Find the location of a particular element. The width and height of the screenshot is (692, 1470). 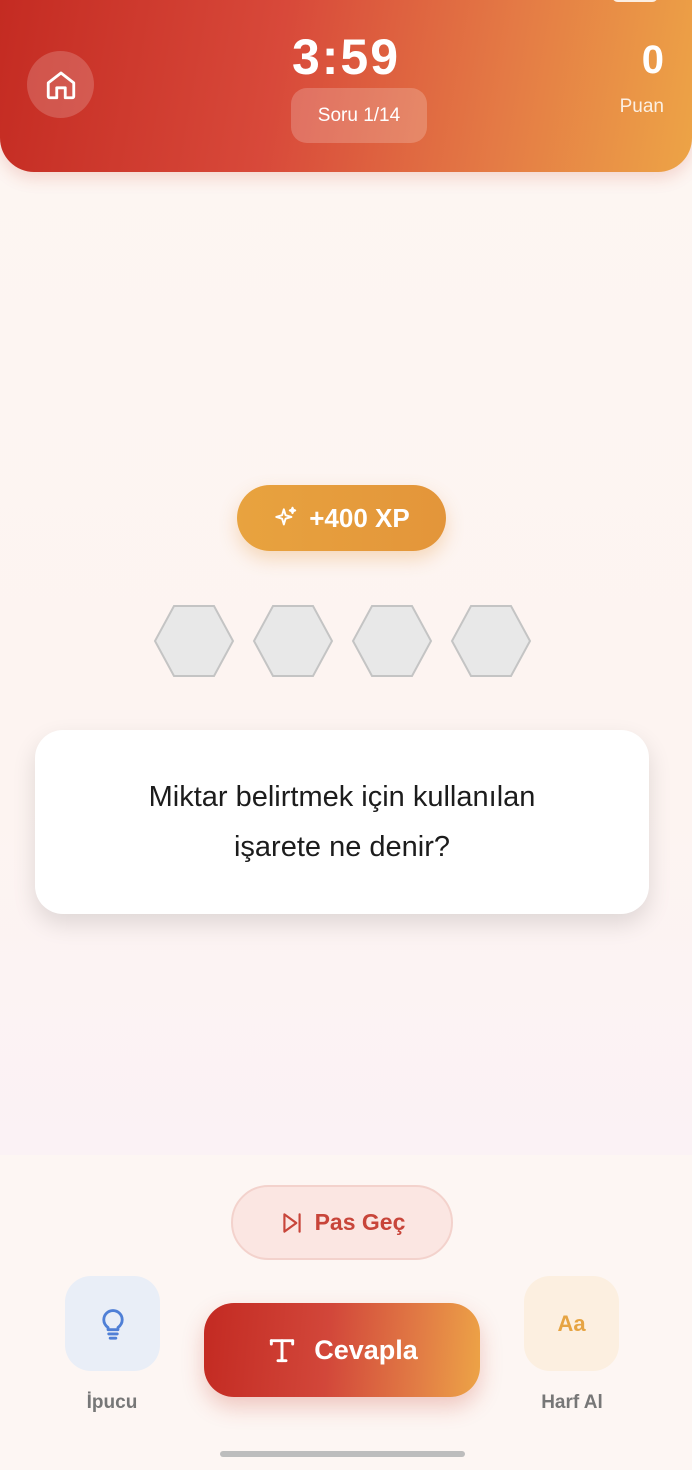

buy-letter-label: Harf Al is located at coordinates (572, 1402).